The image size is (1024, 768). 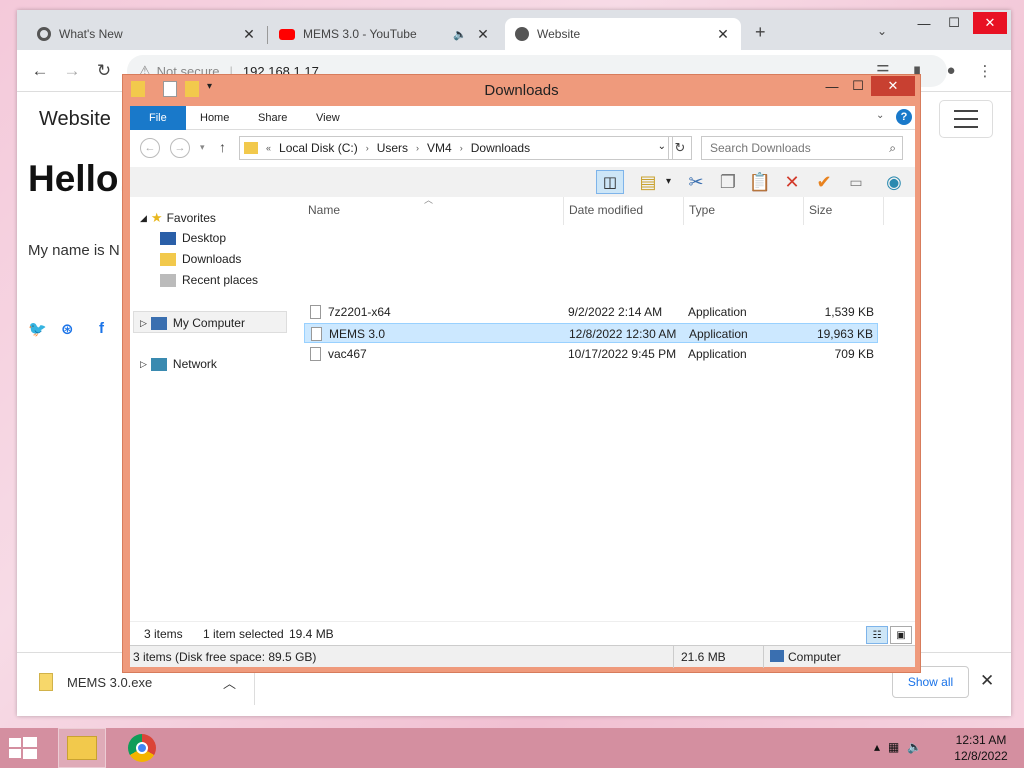 What do you see at coordinates (156, 217) in the screenshot?
I see `star-icon: ★` at bounding box center [156, 217].